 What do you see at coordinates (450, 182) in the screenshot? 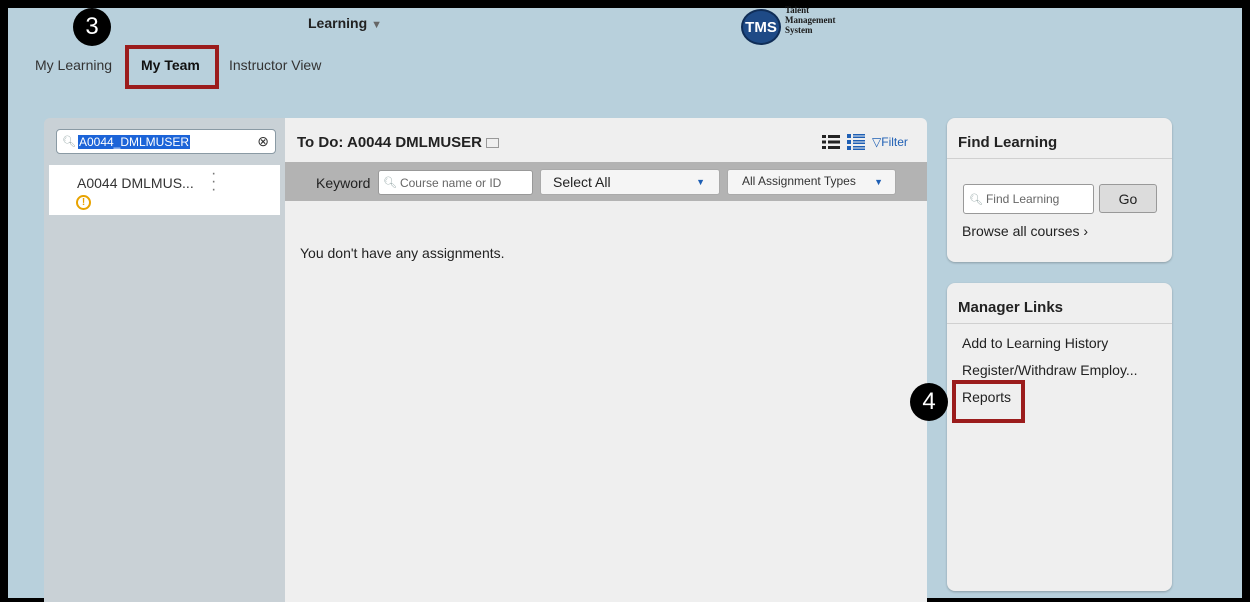
I see `keyword-placeholder: Course name or ID` at bounding box center [450, 182].